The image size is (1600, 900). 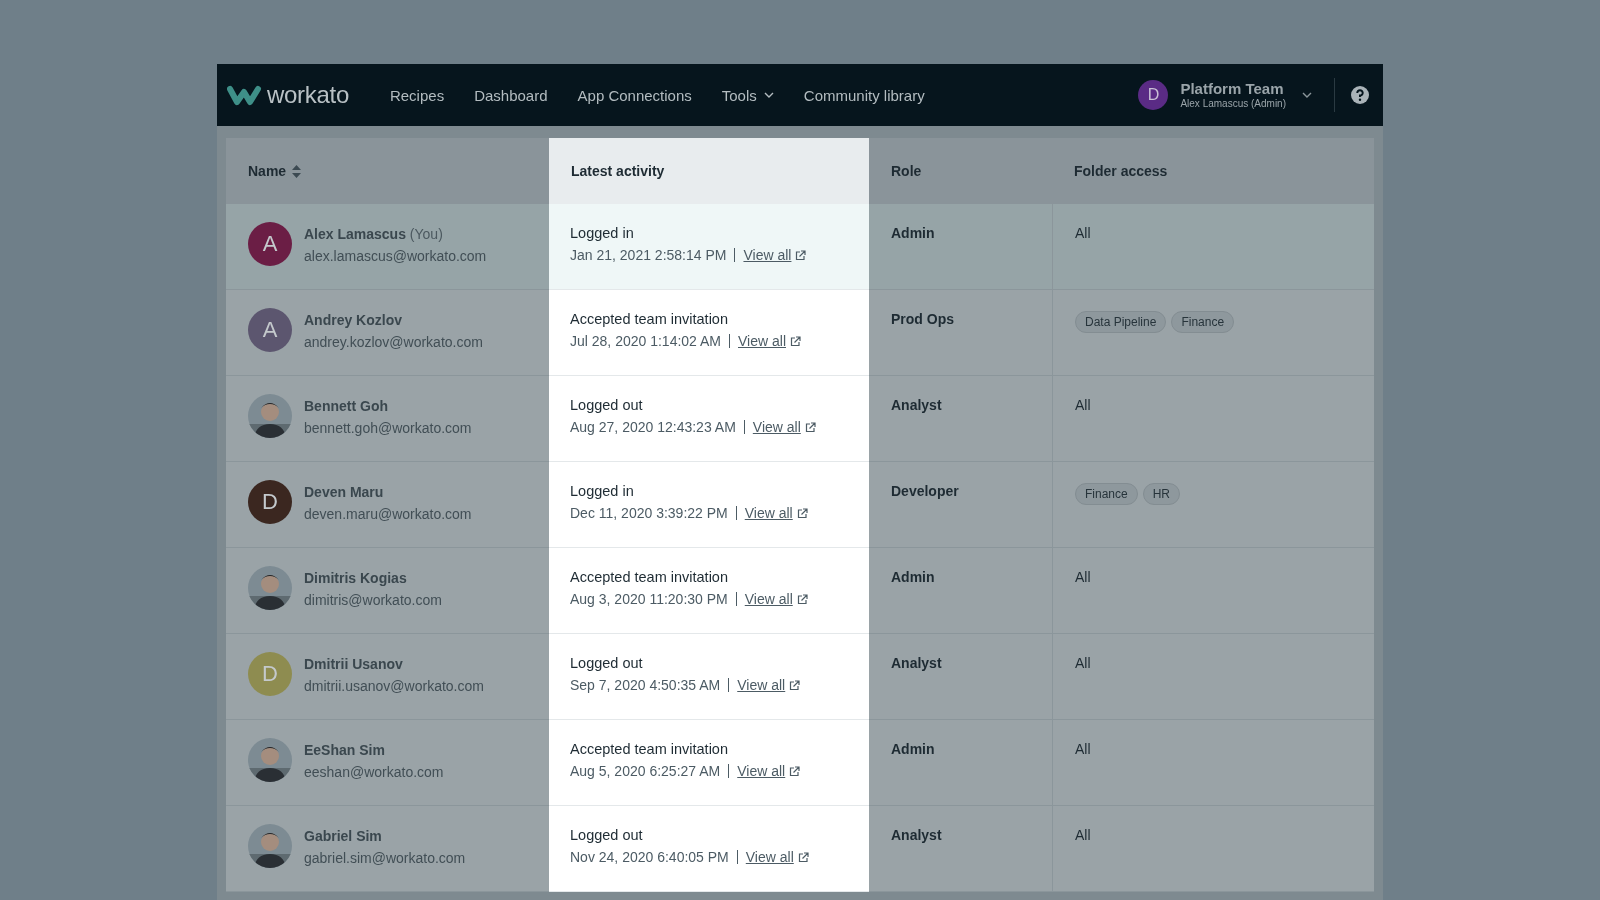 What do you see at coordinates (649, 513) in the screenshot?
I see `activity-time: Dec 11, 2020 3:39:22 PM` at bounding box center [649, 513].